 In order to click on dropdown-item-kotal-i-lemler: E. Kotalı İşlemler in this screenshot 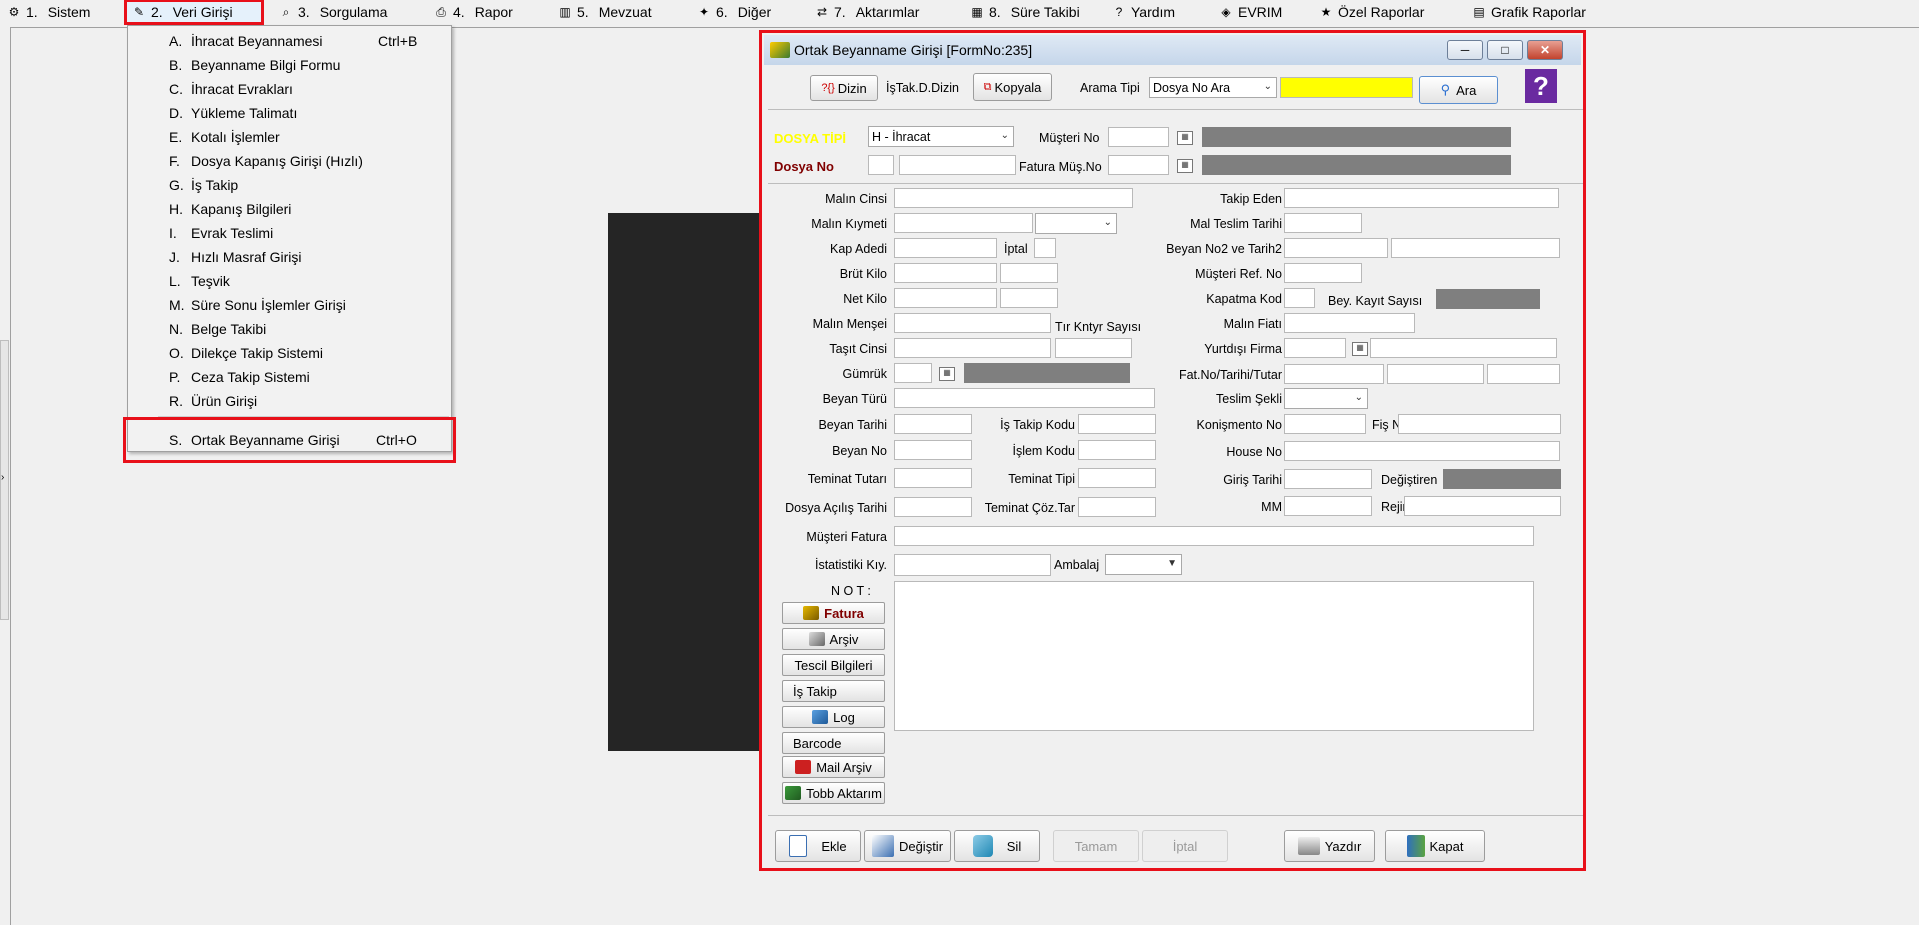, I will do `click(289, 137)`.